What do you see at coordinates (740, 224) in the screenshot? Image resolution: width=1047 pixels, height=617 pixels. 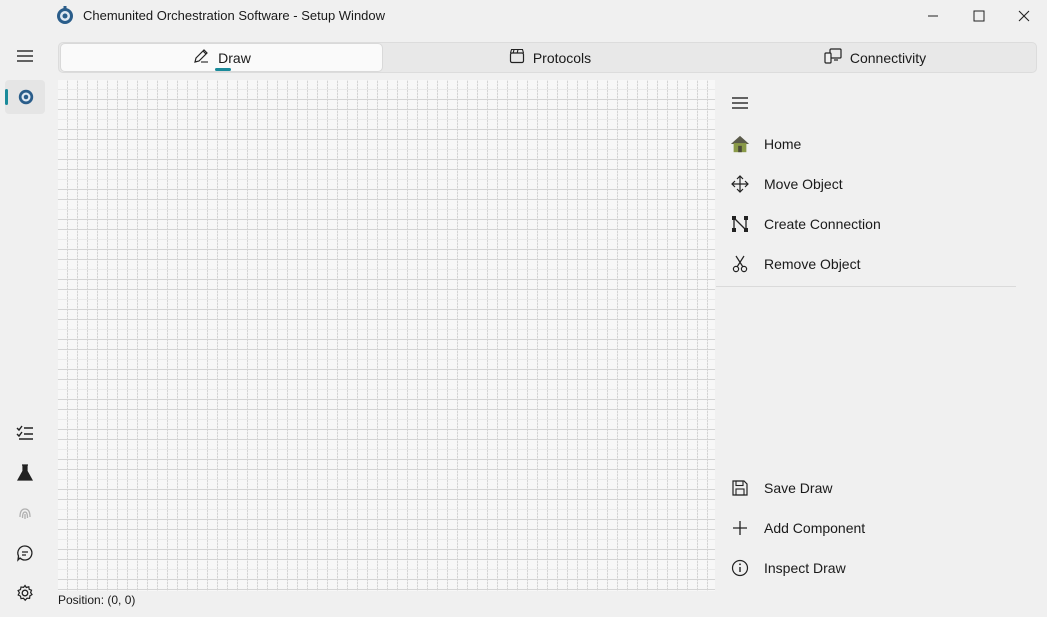 I see `connection-icon` at bounding box center [740, 224].